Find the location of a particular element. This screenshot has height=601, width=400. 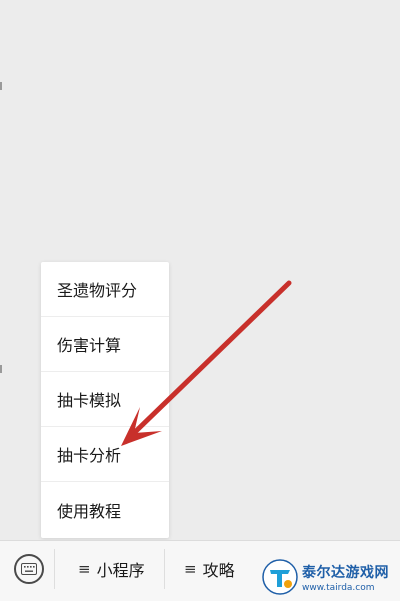

watermark-logo-icon is located at coordinates (280, 577).